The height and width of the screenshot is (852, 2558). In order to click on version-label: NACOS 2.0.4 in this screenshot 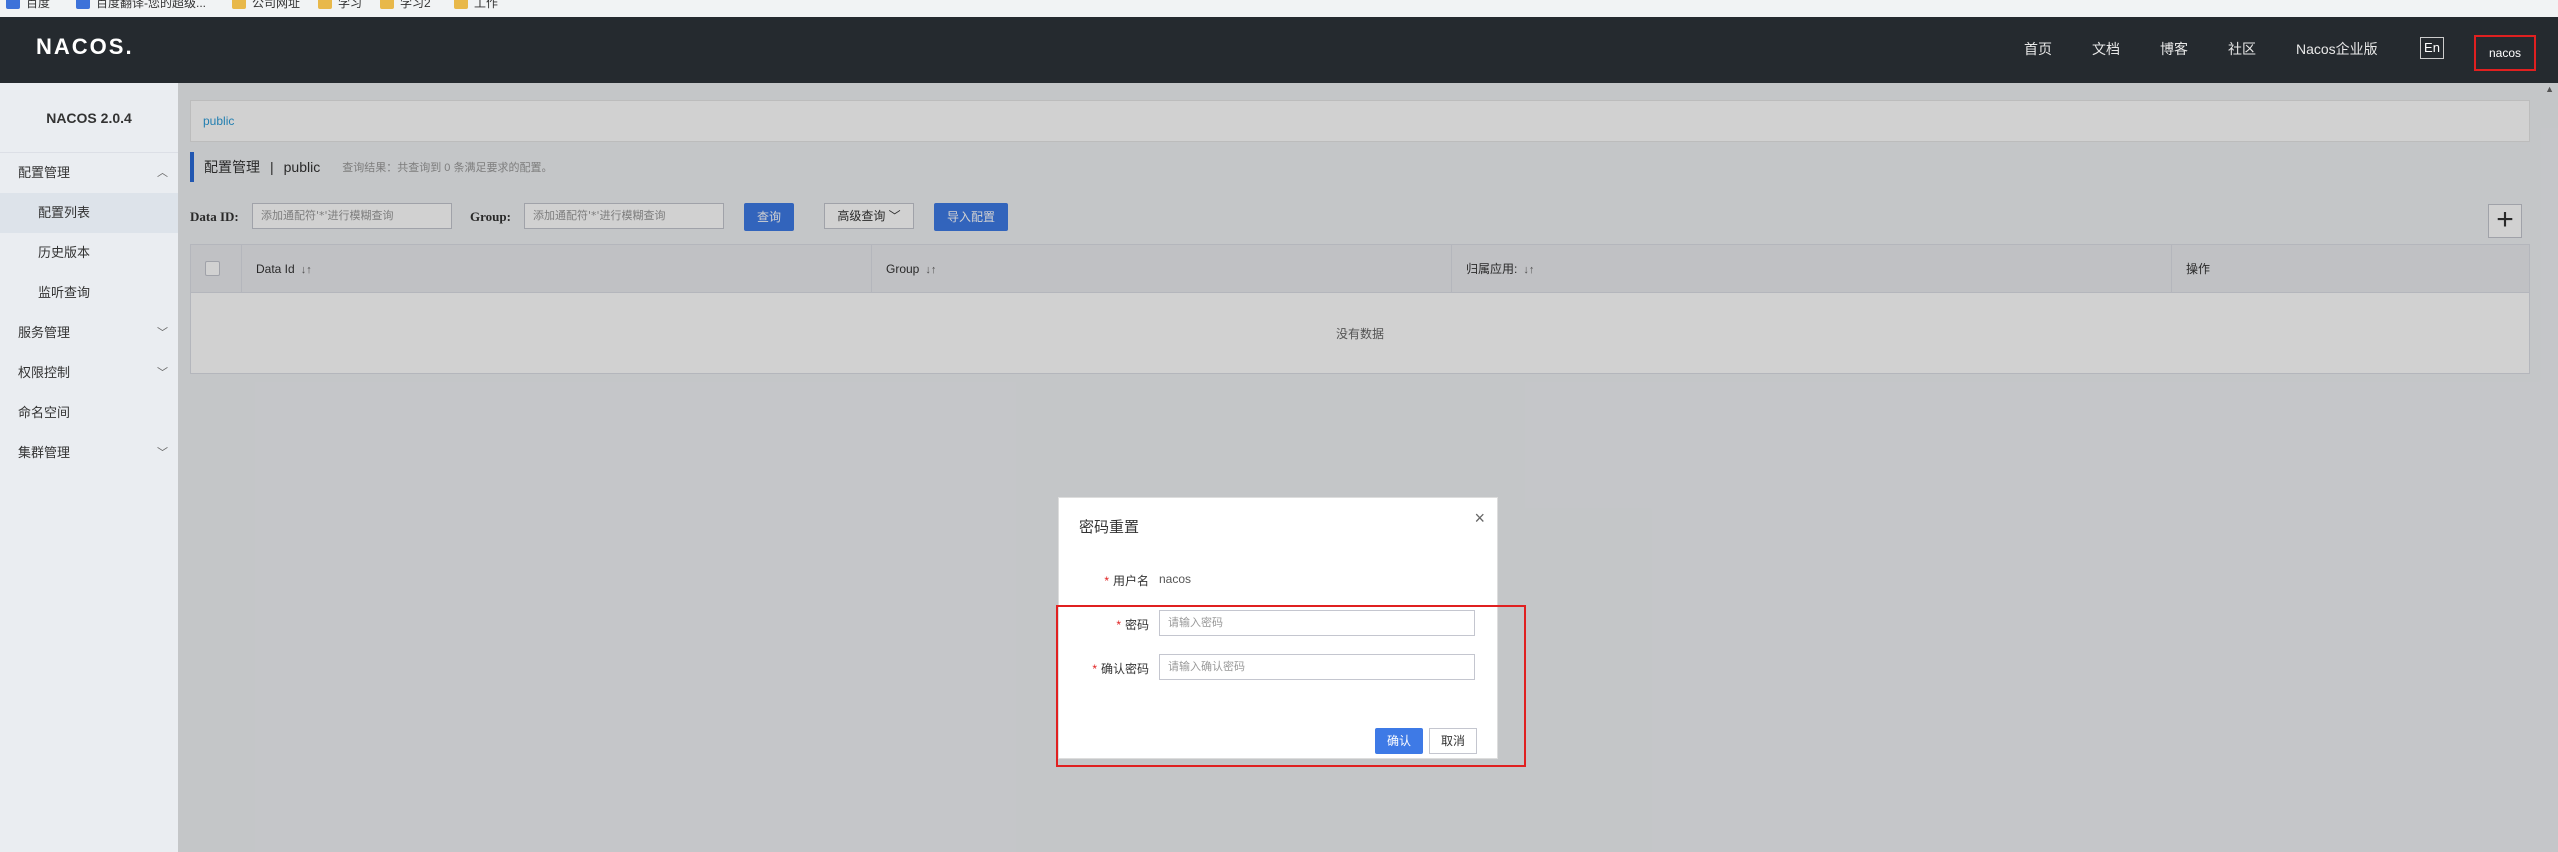, I will do `click(89, 118)`.